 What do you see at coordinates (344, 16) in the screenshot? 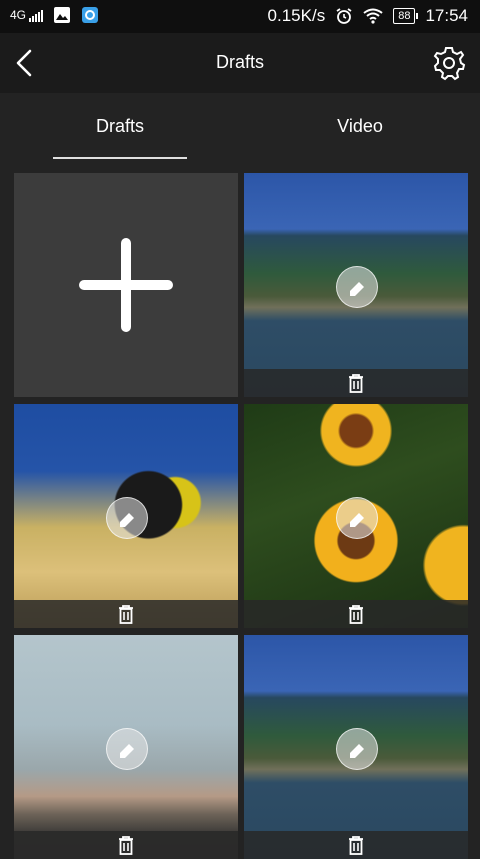
I see `alarm-icon` at bounding box center [344, 16].